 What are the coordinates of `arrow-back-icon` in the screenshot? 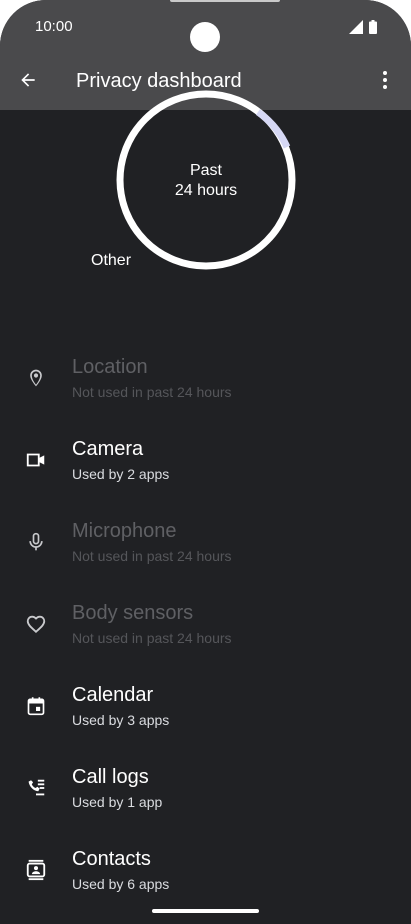 It's located at (28, 82).